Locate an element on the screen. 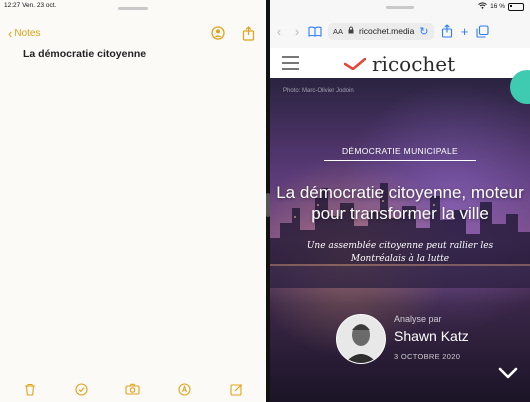  status-bar-right: 16 % is located at coordinates (501, 6).